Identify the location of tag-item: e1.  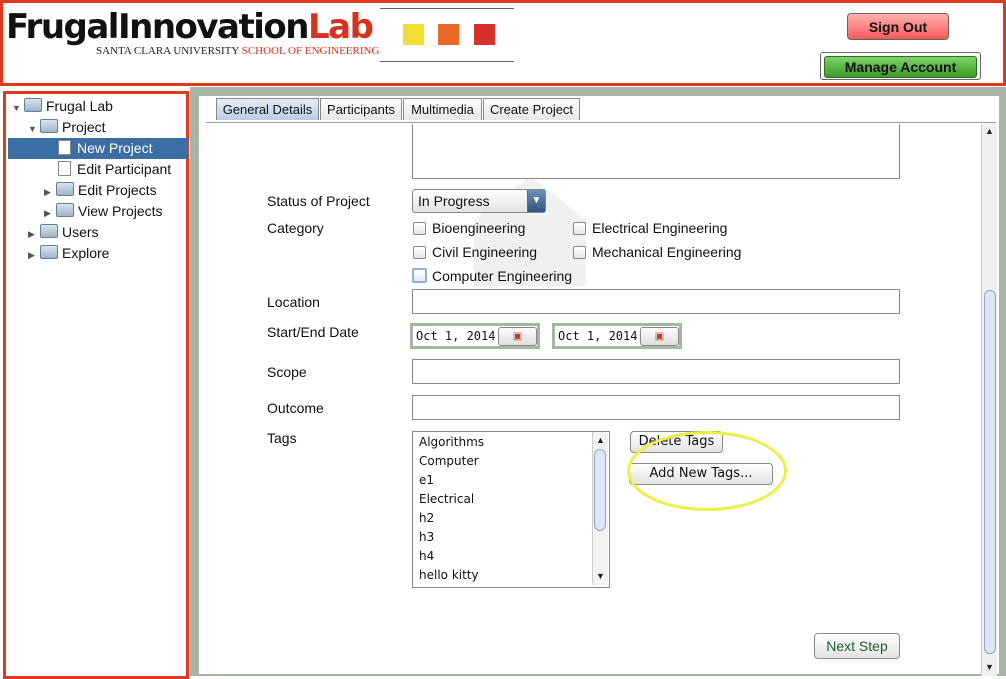
(426, 480).